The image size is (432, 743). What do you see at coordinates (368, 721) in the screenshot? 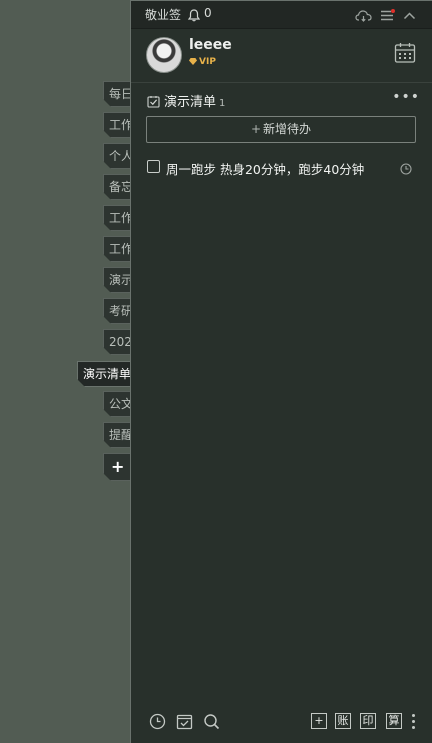
I see `print-button: 印` at bounding box center [368, 721].